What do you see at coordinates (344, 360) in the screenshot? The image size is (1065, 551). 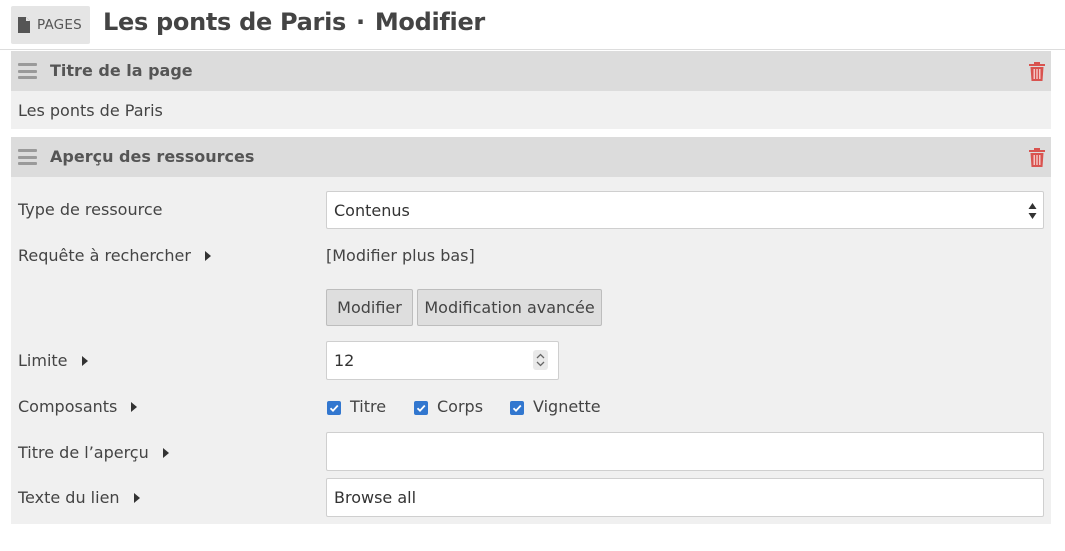 I see `limit-value: 12` at bounding box center [344, 360].